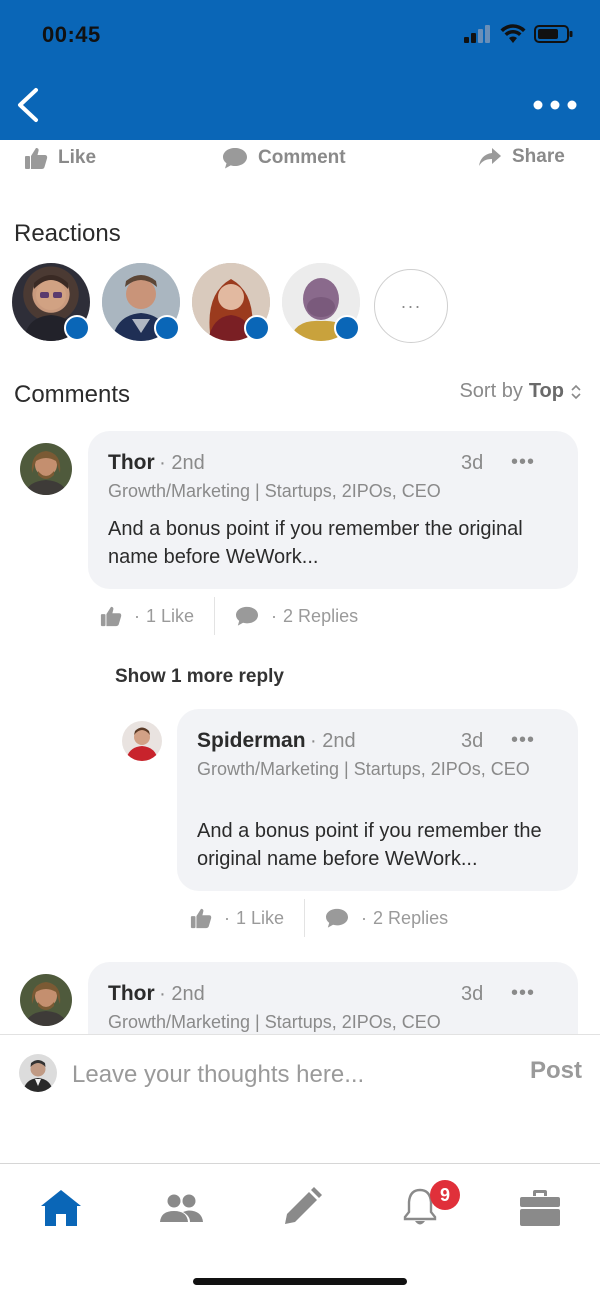 This screenshot has height=1300, width=600. I want to click on commenter-name: Spiderman, so click(251, 740).